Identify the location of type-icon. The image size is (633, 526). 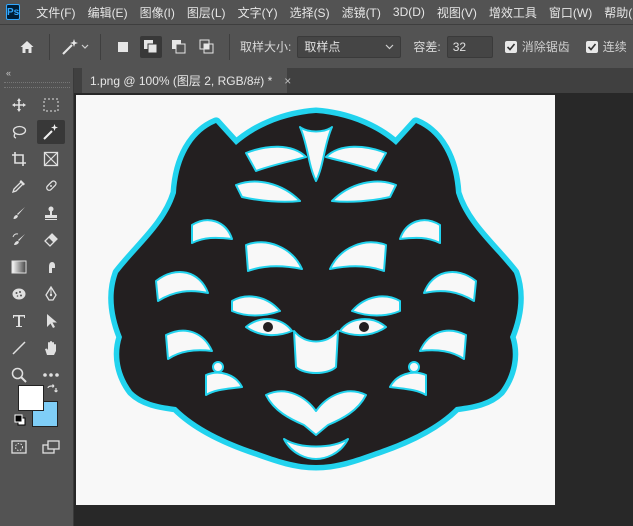
(19, 321).